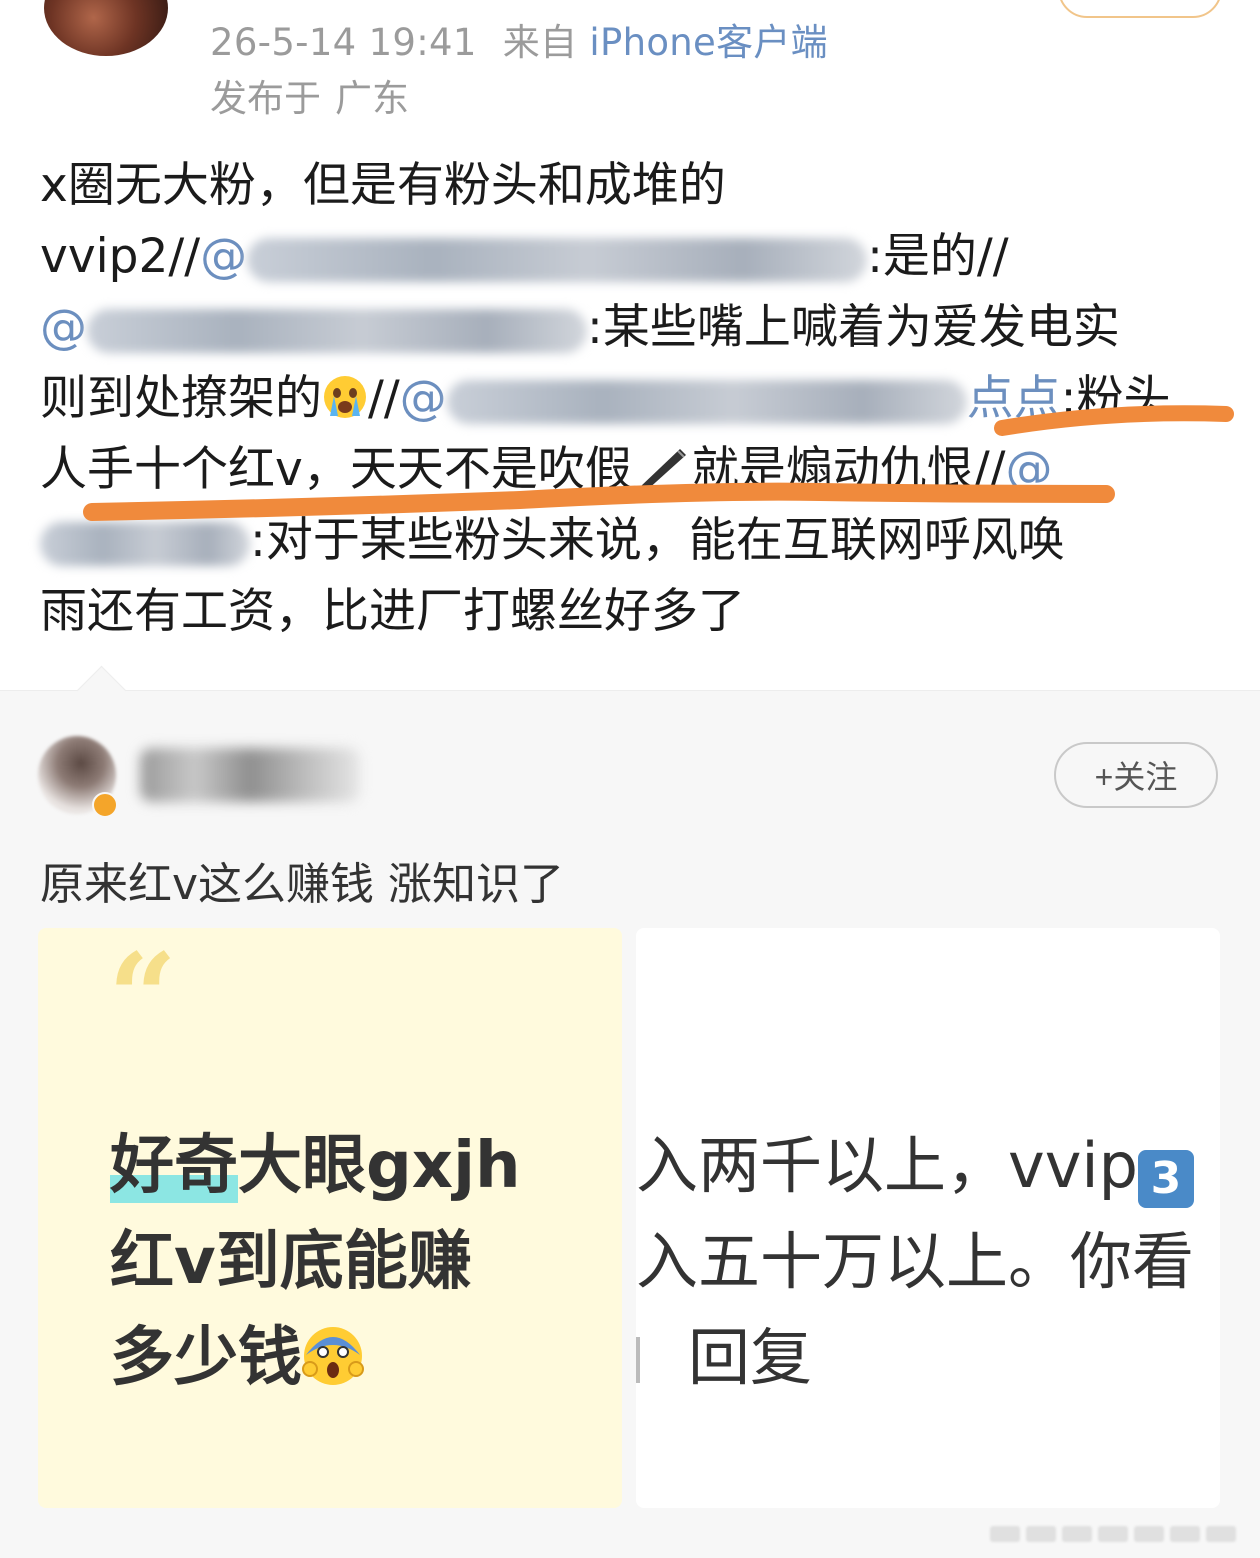 The width and height of the screenshot is (1260, 1558). I want to click on post-meta: 26-5-14 19:41 来自 iPhone客户端, so click(519, 39).